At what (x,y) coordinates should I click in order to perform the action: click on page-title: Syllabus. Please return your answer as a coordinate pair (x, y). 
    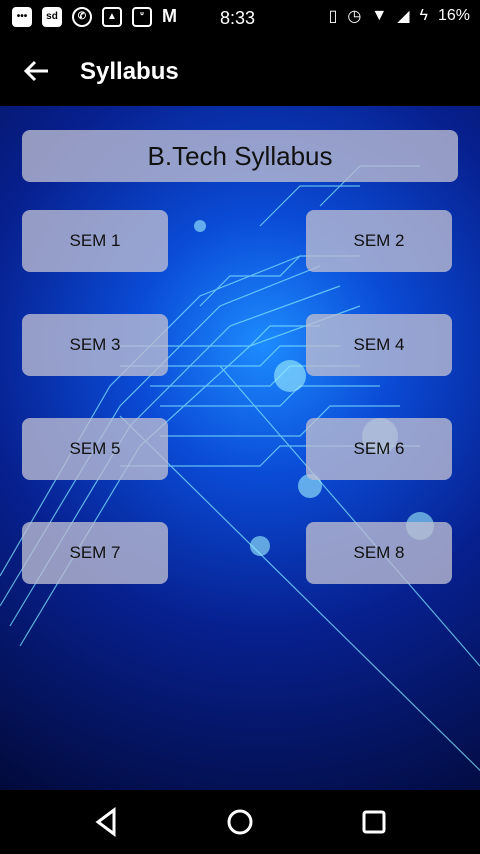
    Looking at the image, I should click on (129, 71).